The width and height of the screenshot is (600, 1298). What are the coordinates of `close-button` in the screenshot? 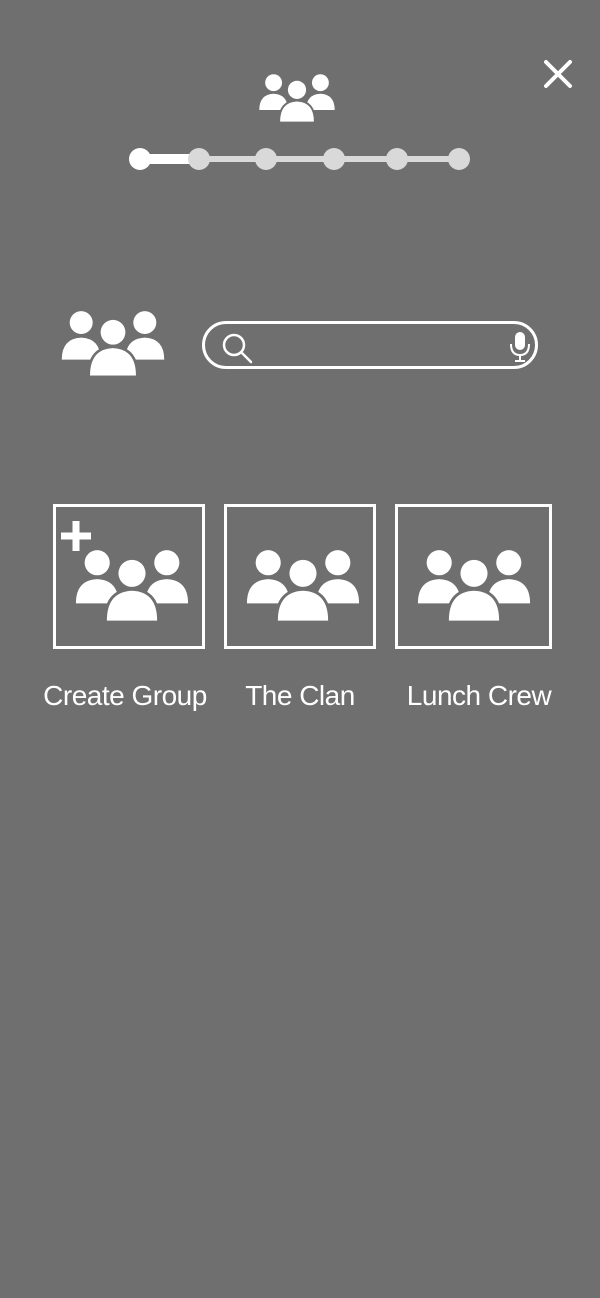 It's located at (558, 74).